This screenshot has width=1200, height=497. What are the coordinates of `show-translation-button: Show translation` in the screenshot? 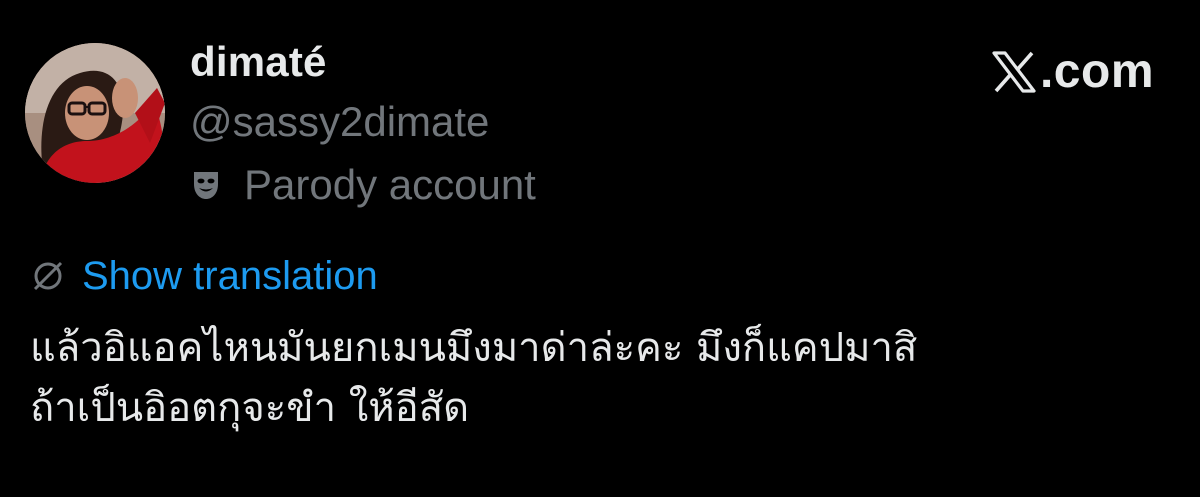 It's located at (204, 276).